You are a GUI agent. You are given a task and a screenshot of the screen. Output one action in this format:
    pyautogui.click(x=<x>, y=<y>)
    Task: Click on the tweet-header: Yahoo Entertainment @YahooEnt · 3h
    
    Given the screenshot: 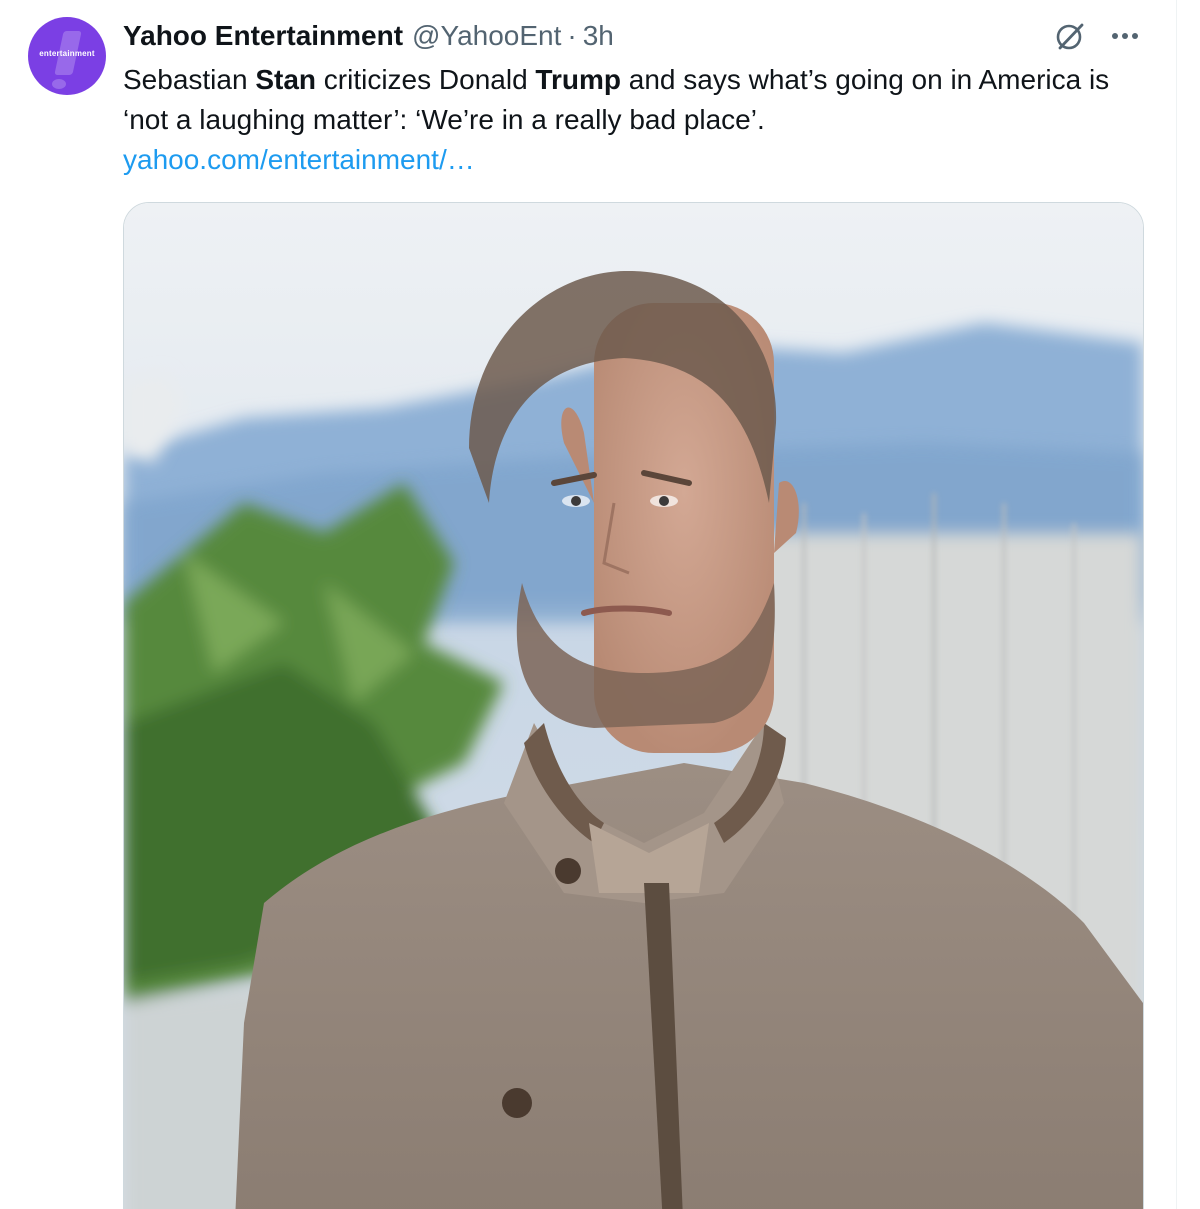 What is the action you would take?
    pyautogui.click(x=368, y=36)
    